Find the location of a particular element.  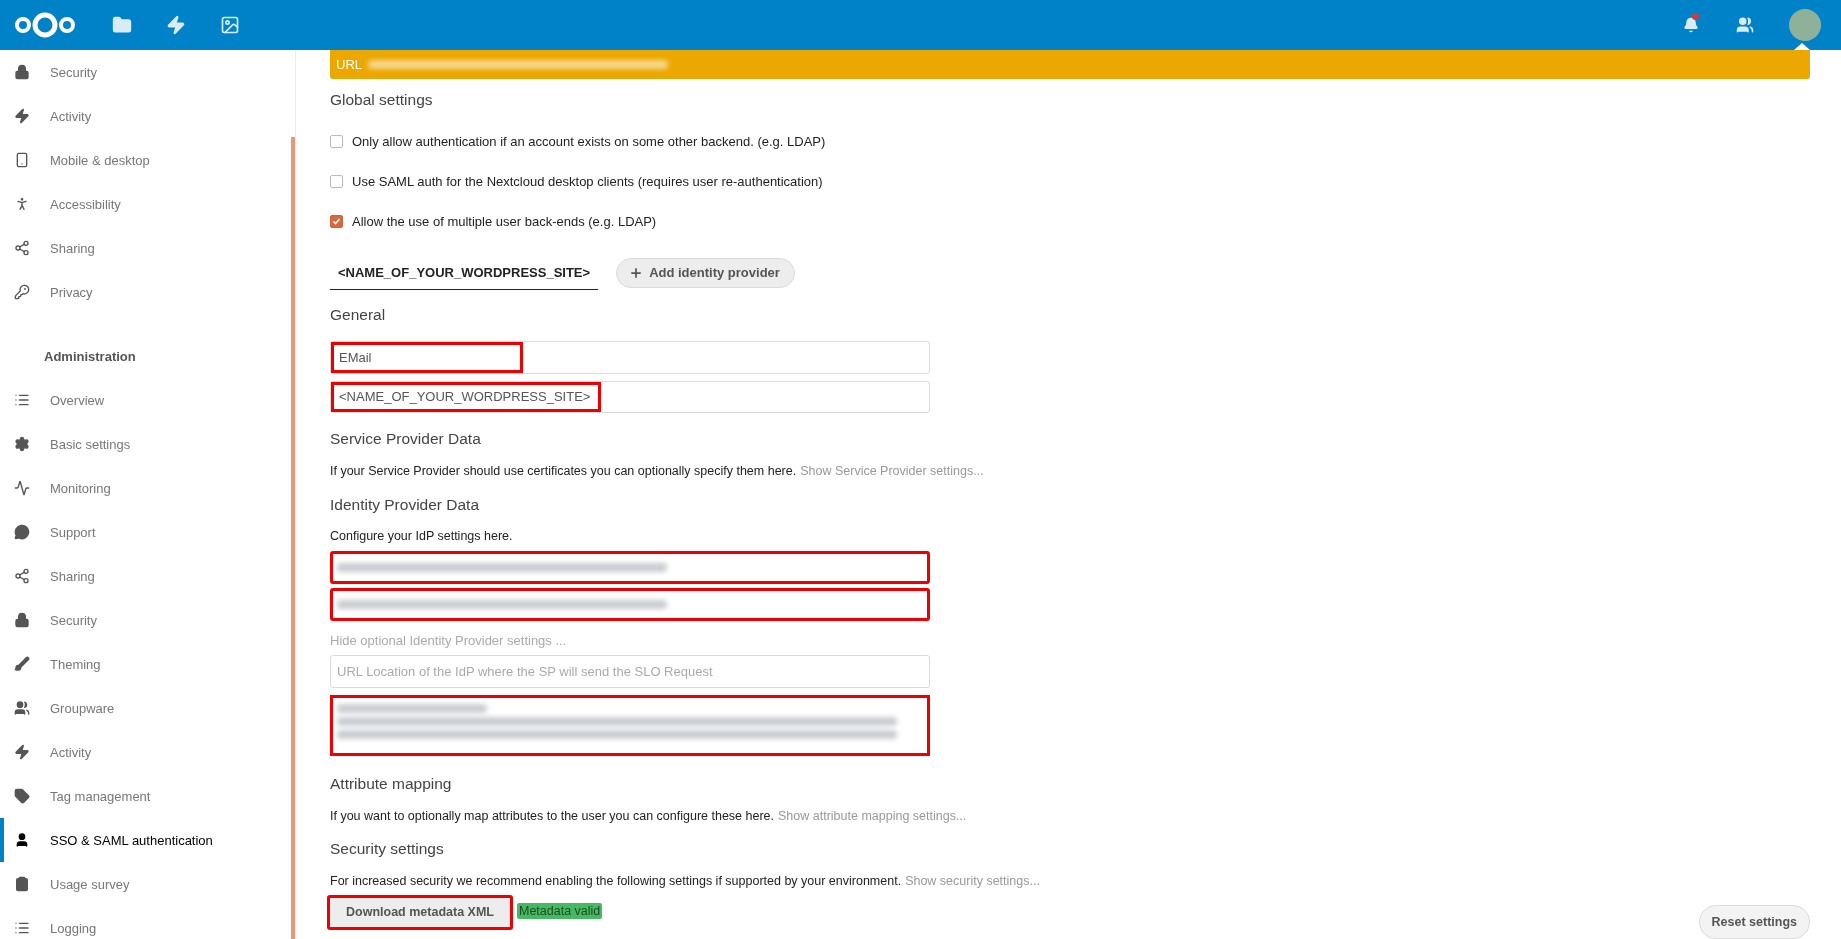

input-field: URL Location of the IdP where the SP will send the SLO Request is located at coordinates (630, 671).